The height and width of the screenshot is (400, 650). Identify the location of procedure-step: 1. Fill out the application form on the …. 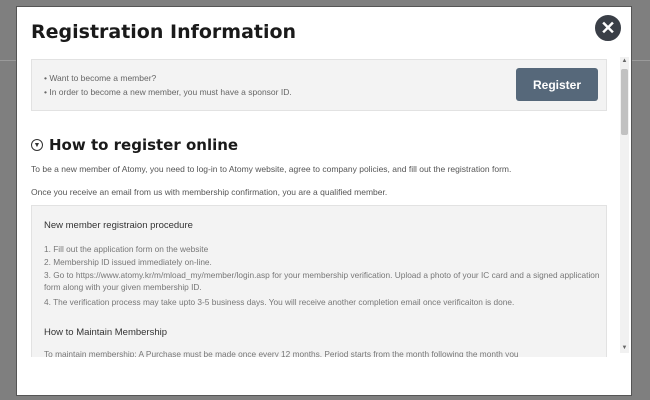
(126, 249).